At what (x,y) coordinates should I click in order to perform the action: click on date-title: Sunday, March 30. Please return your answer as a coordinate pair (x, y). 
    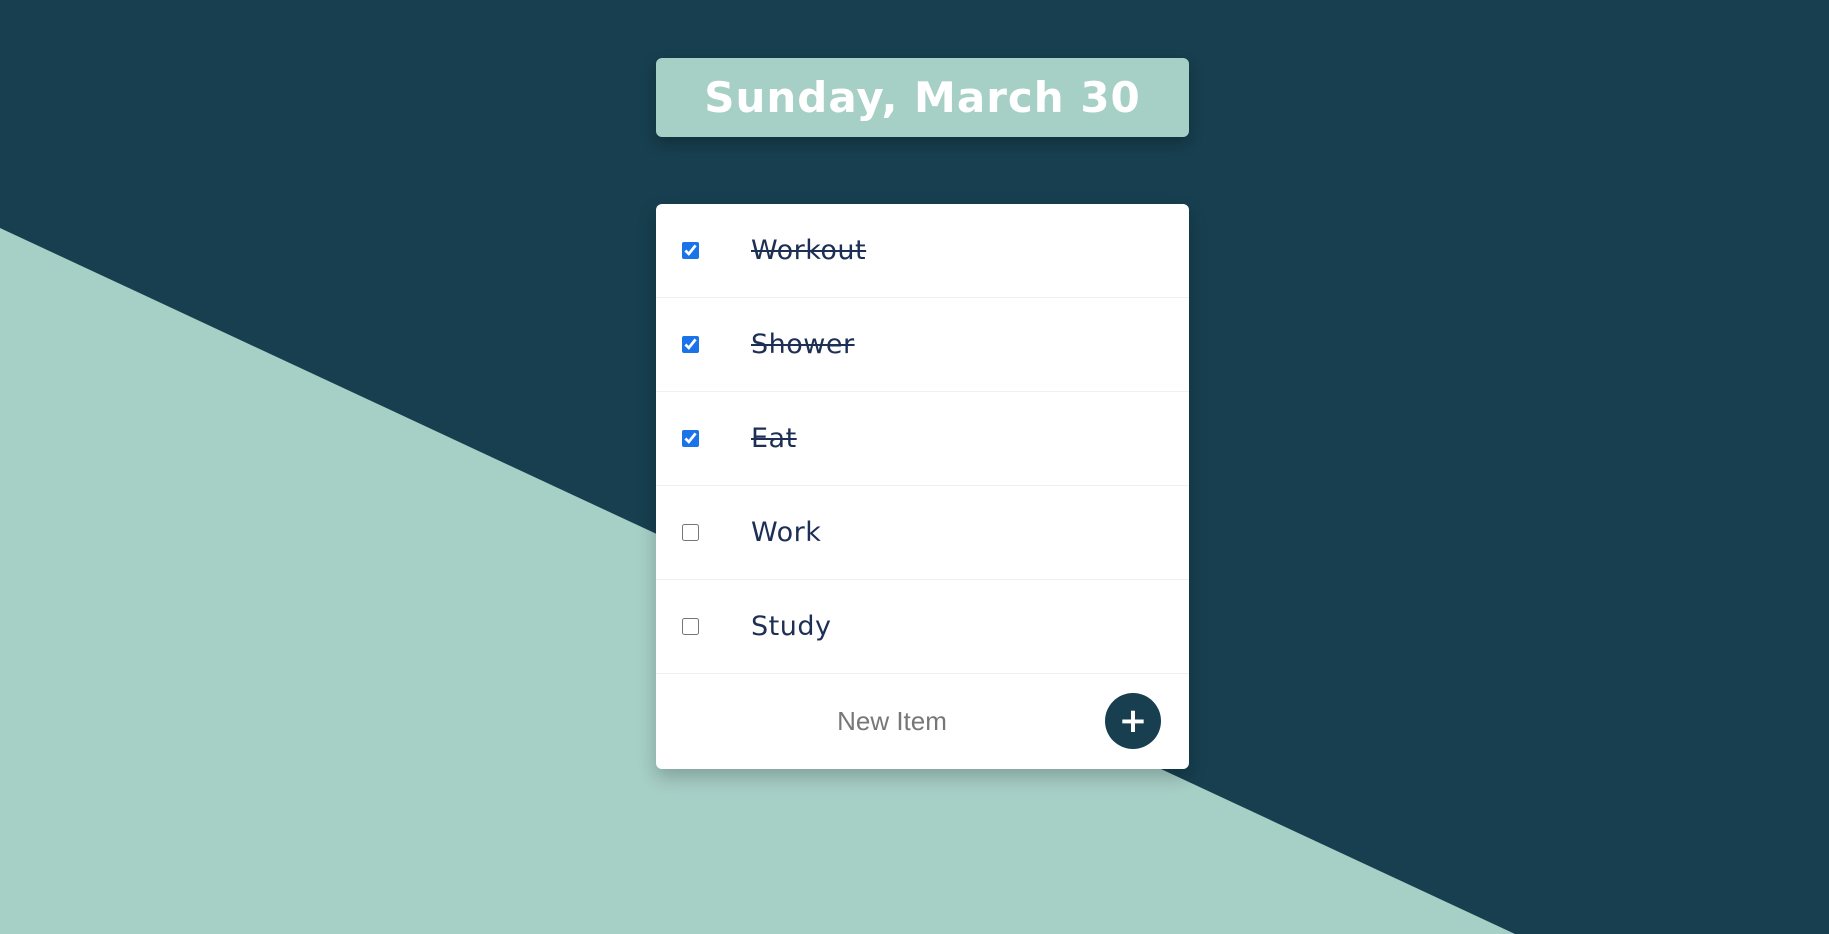
    Looking at the image, I should click on (922, 97).